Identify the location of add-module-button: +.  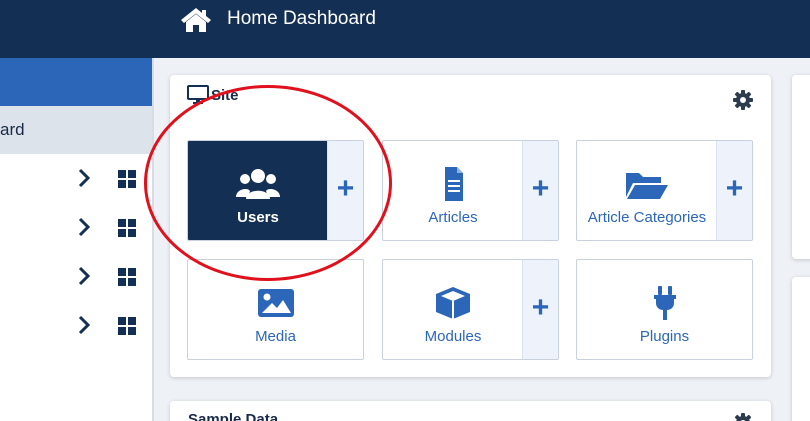
(540, 309).